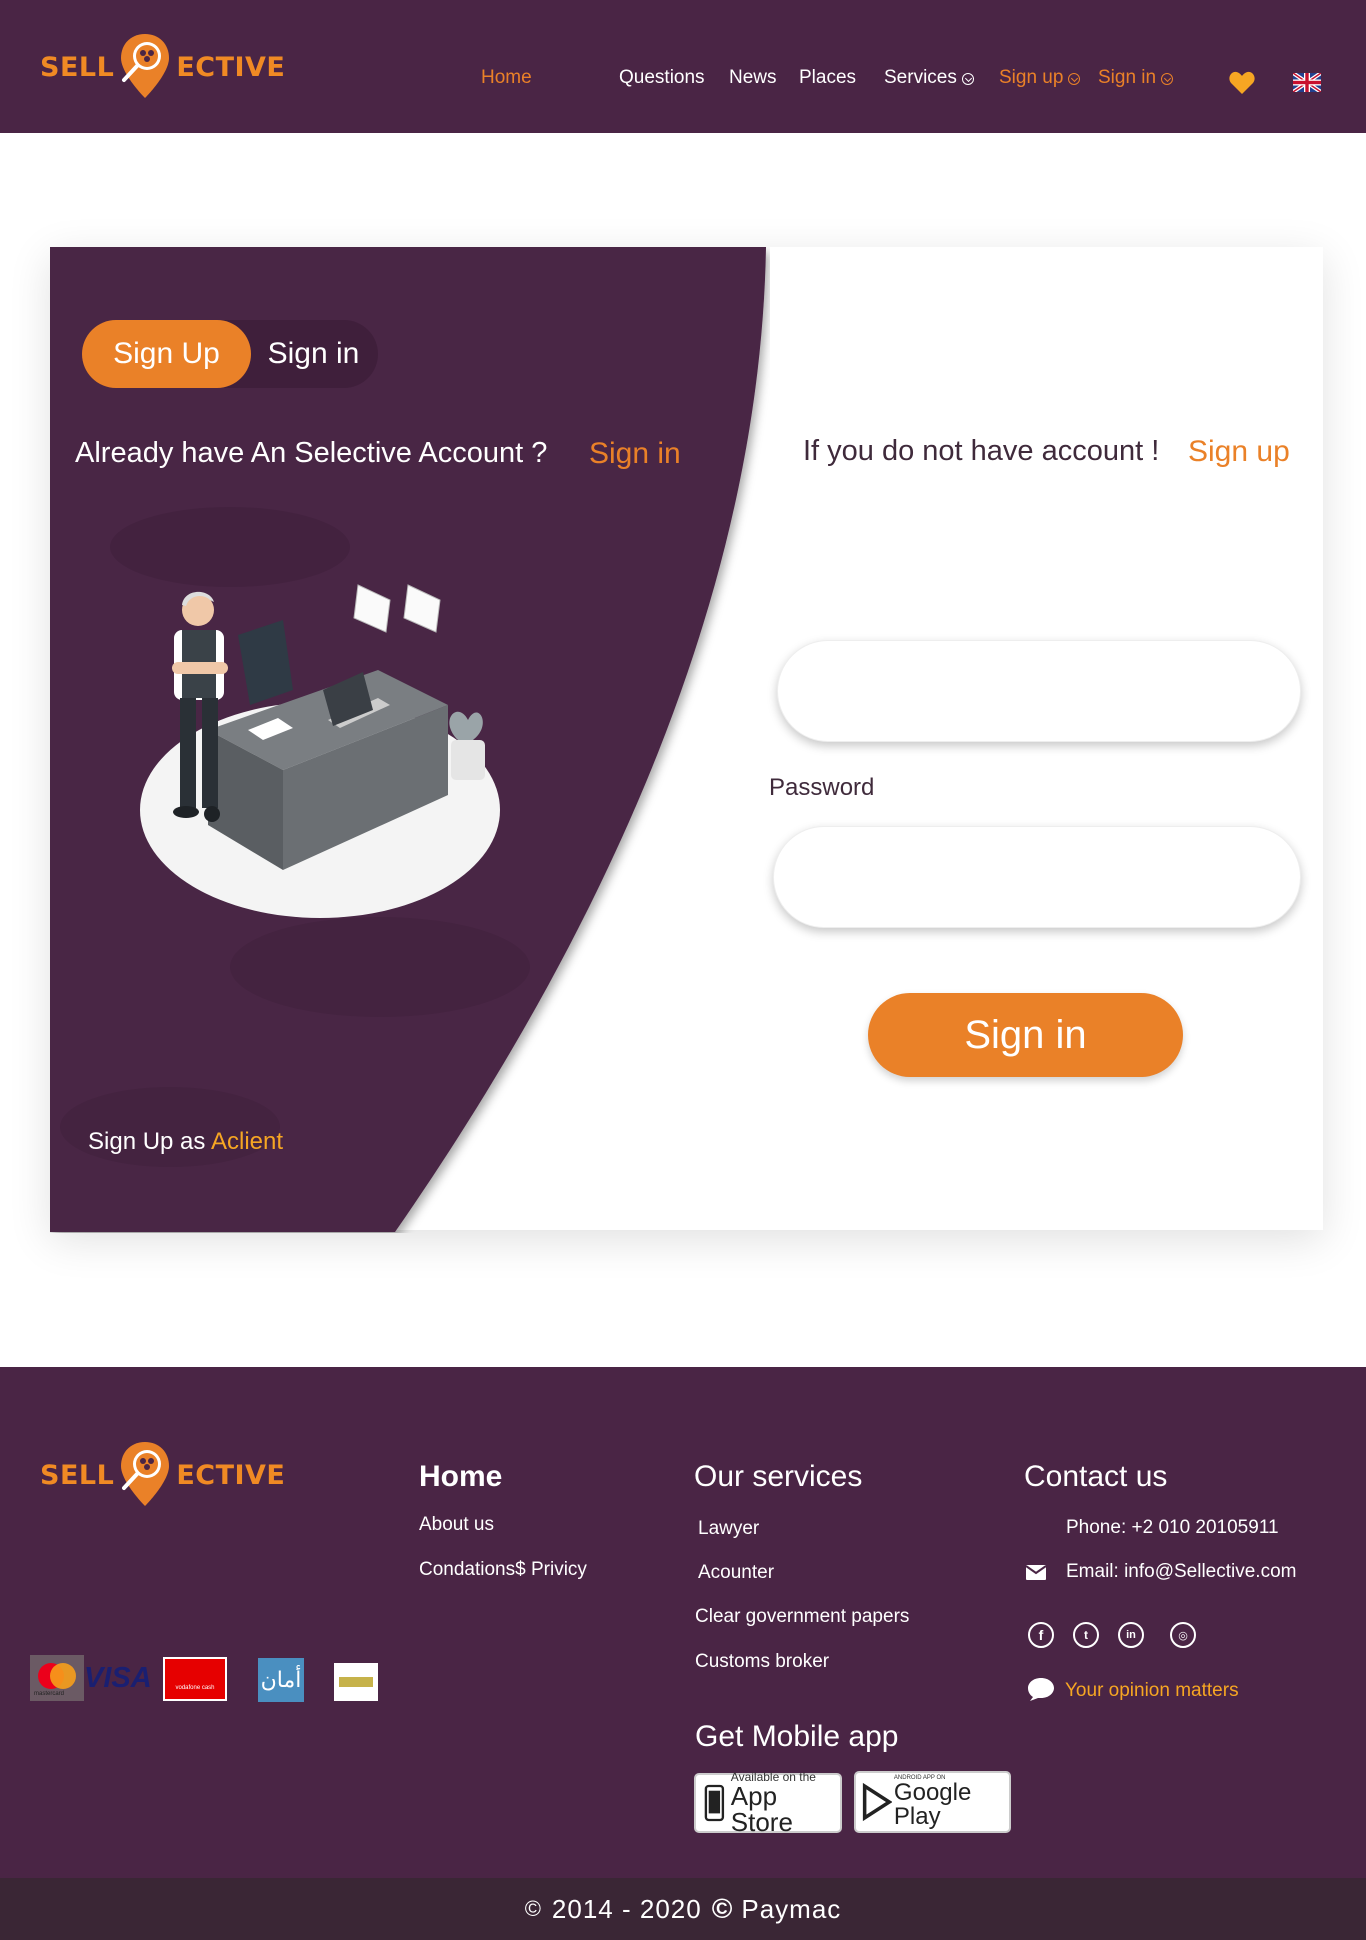 The image size is (1366, 1940). Describe the element at coordinates (1086, 1635) in the screenshot. I see `twitter-icon: t` at that location.